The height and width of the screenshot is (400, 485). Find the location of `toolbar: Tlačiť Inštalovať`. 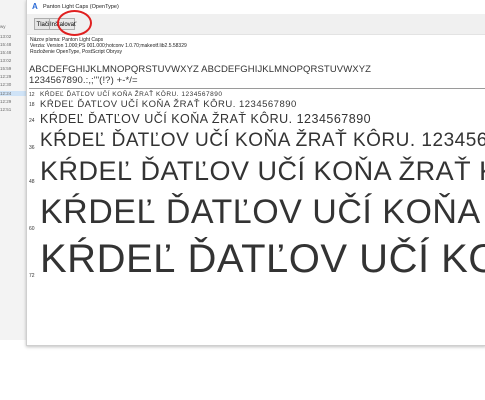

toolbar: Tlačiť Inštalovať is located at coordinates (256, 24).